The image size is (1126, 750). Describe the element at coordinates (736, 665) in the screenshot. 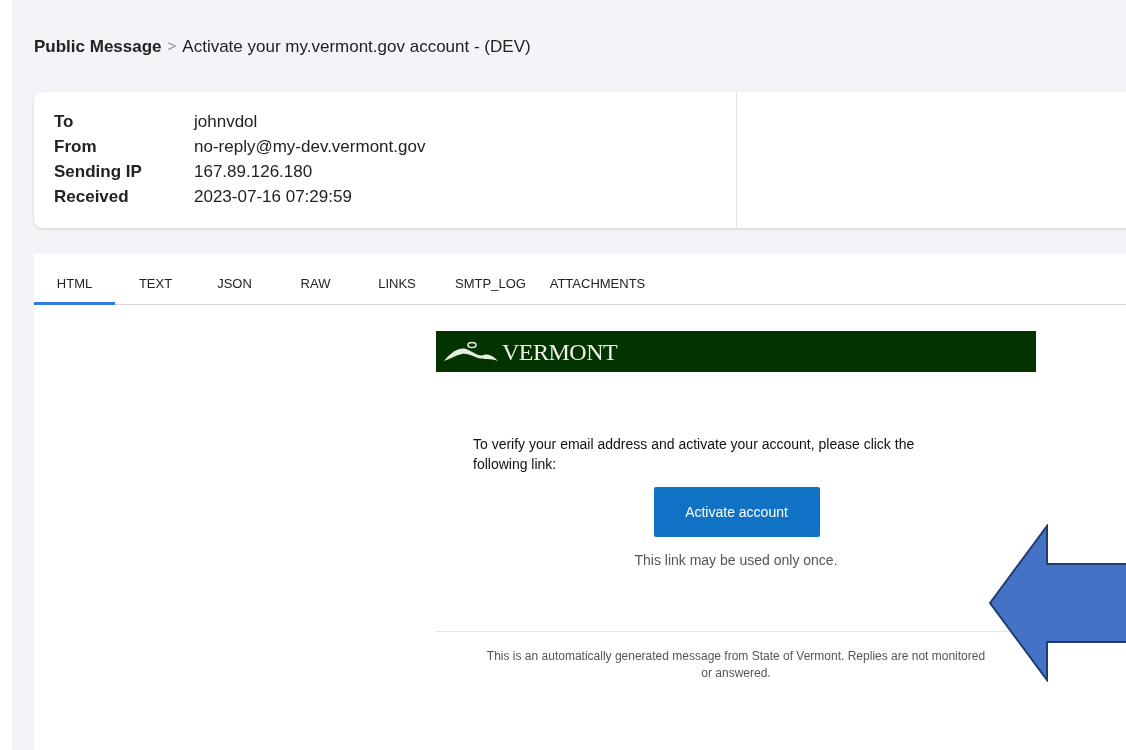

I see `footer-text: This is an automatically generated message from State of Vermont. Replies are not monitored or answered.` at that location.